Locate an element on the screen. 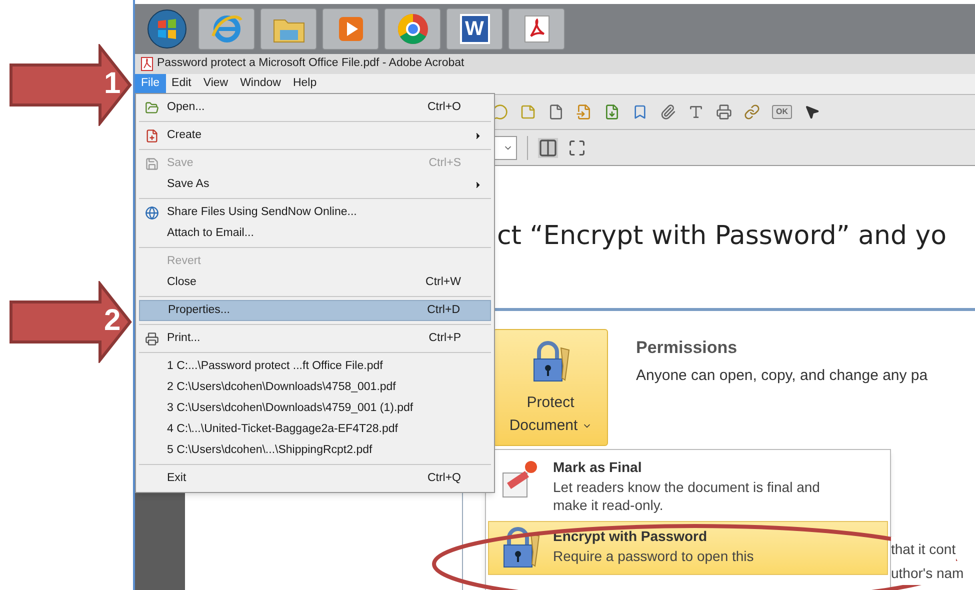 The image size is (975, 590). menu-item: Exit Ctrl+Q is located at coordinates (315, 478).